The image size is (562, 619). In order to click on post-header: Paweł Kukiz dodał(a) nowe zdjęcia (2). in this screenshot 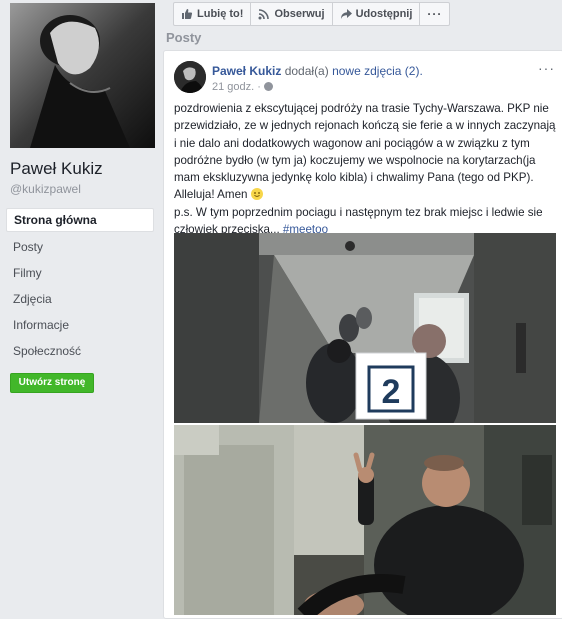, I will do `click(317, 71)`.